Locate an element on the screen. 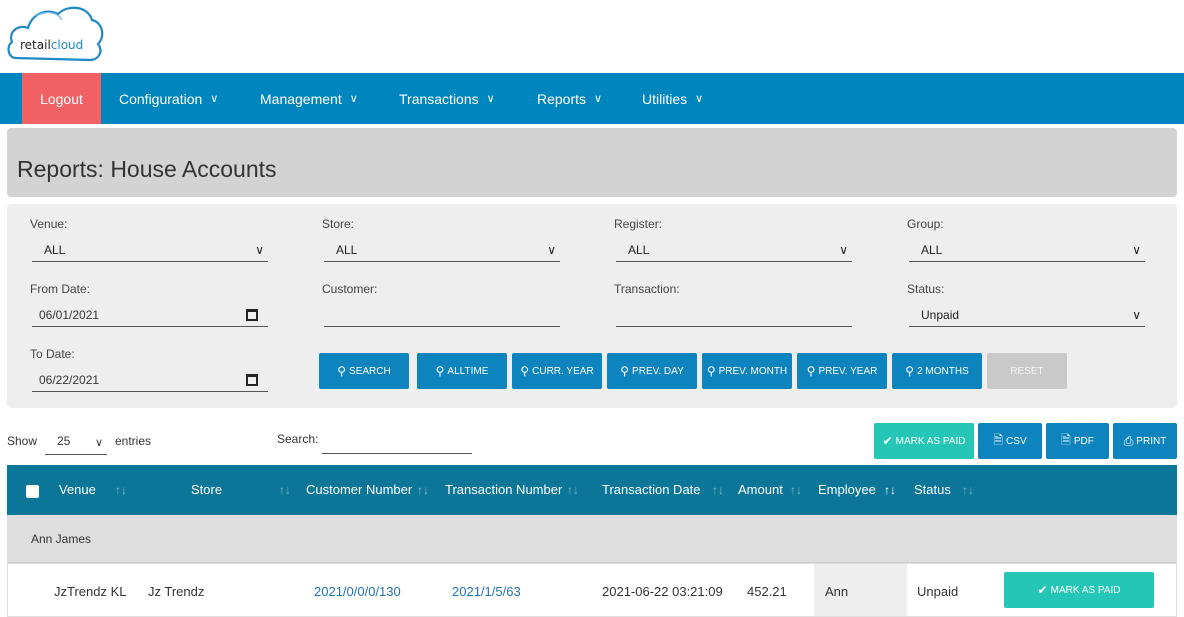  prev-year-button: ⚲ PREV. YEAR is located at coordinates (842, 371).